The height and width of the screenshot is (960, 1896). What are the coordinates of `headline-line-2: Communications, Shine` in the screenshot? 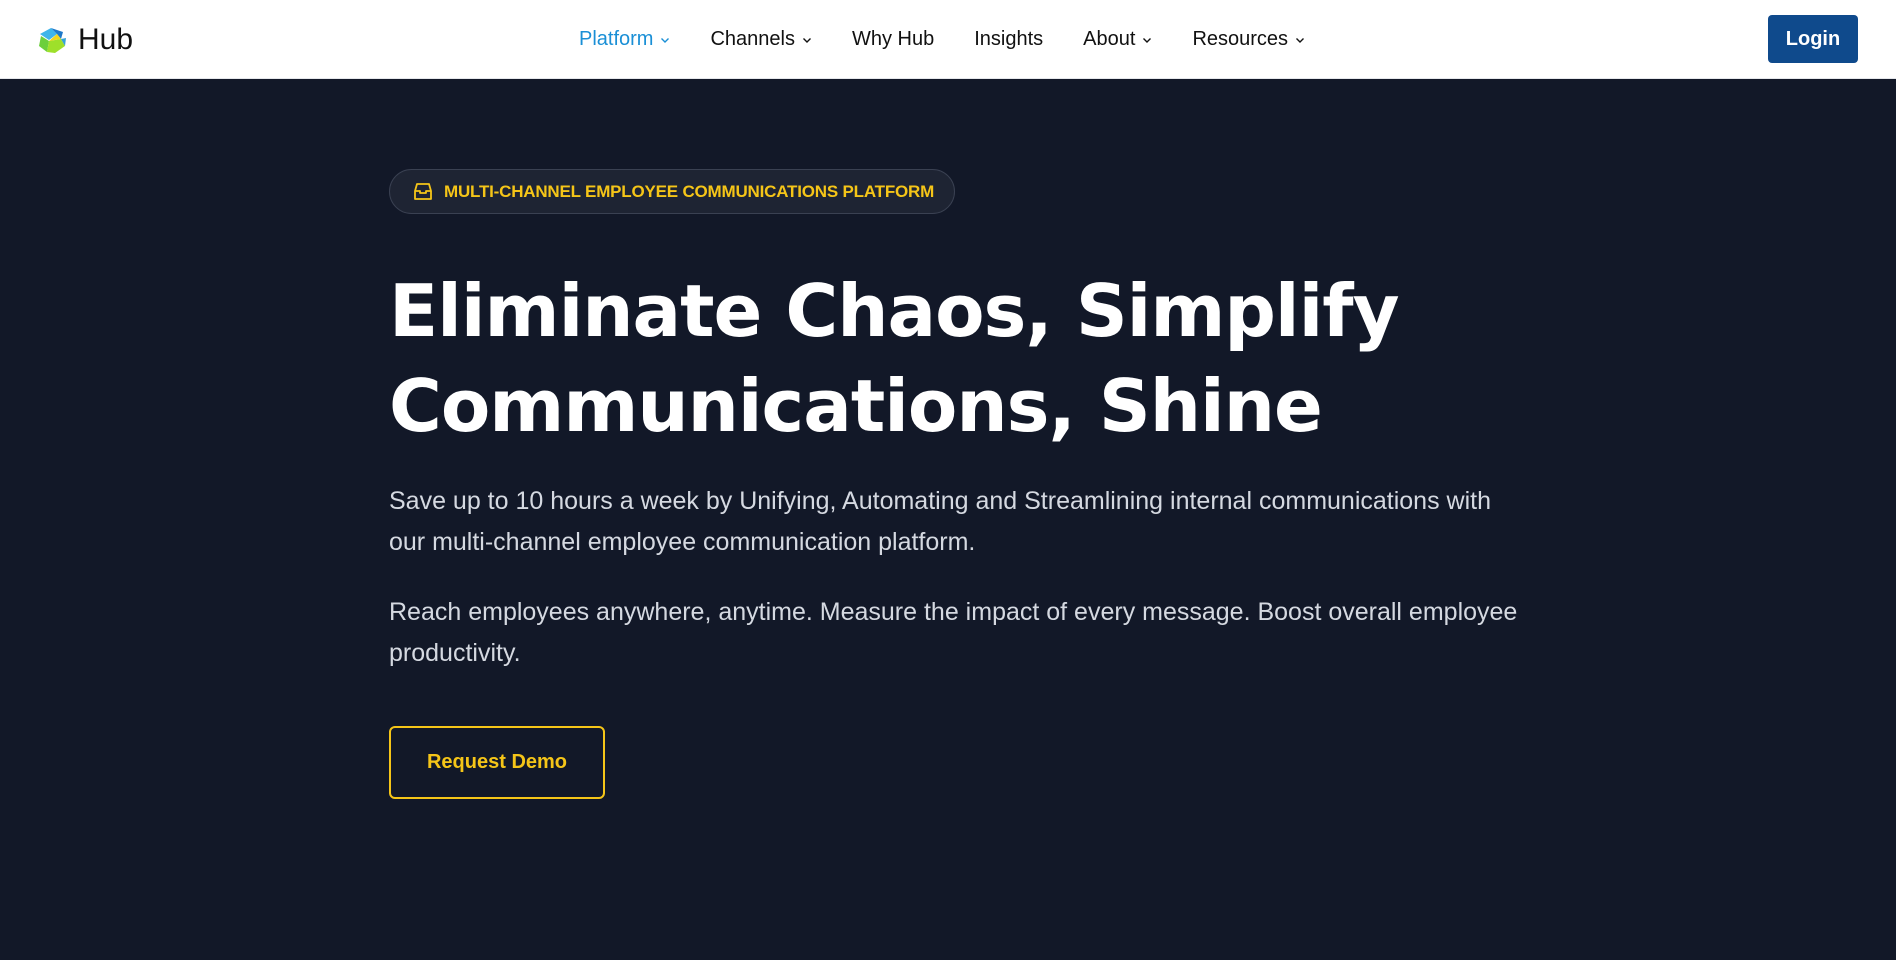 It's located at (856, 406).